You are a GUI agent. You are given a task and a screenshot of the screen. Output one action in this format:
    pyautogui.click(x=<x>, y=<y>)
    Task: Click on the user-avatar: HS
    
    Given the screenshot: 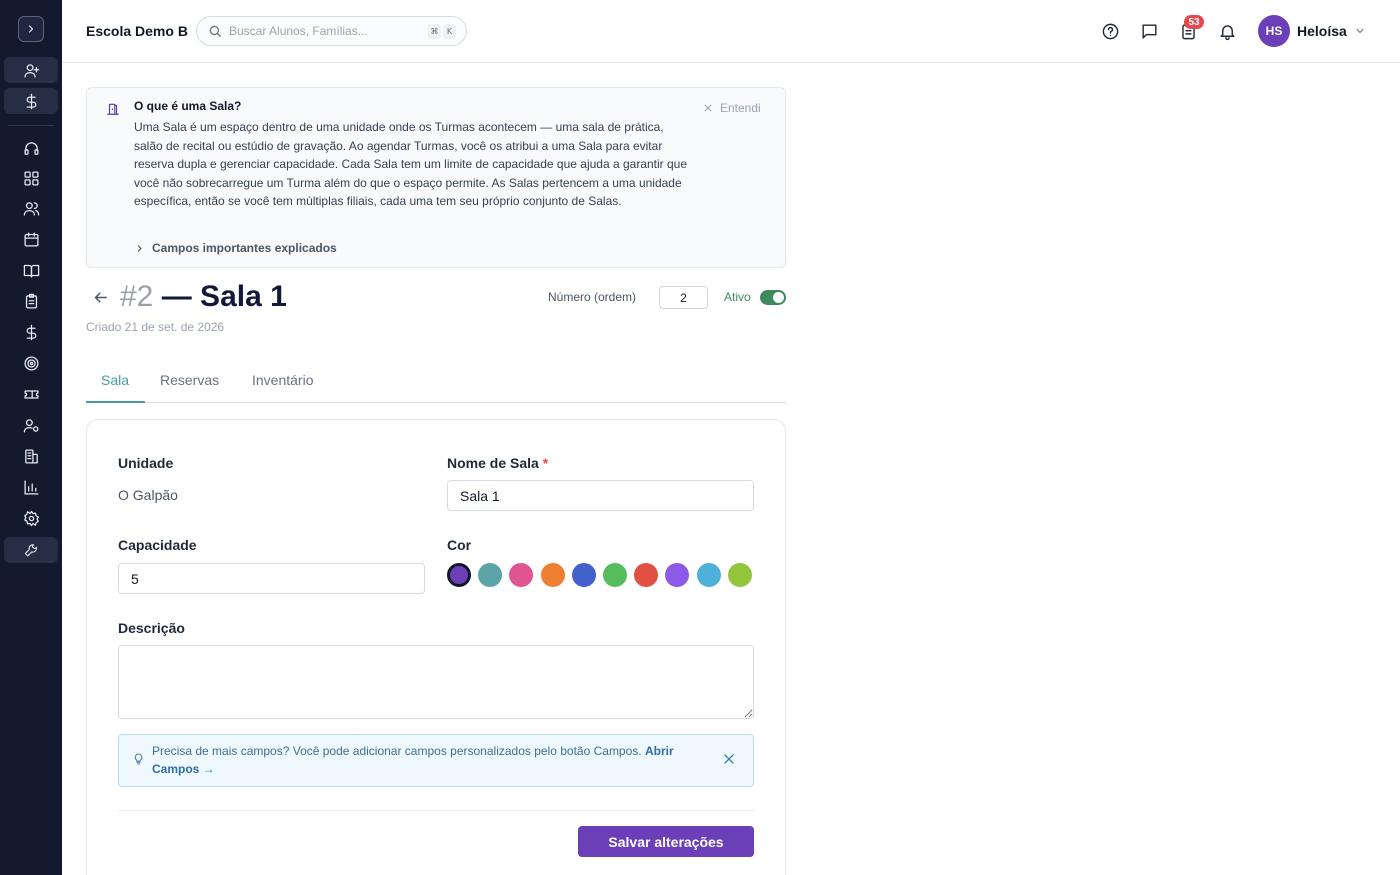 What is the action you would take?
    pyautogui.click(x=1274, y=31)
    